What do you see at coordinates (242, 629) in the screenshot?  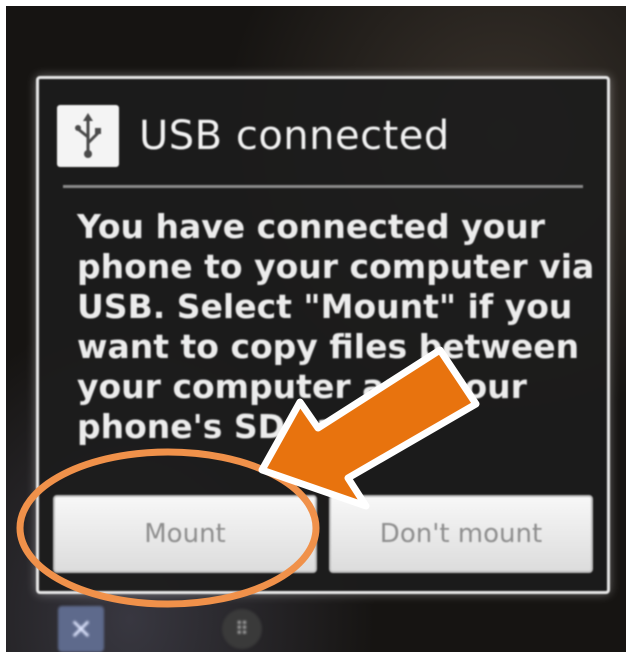 I see `launcher-icon: ⠿` at bounding box center [242, 629].